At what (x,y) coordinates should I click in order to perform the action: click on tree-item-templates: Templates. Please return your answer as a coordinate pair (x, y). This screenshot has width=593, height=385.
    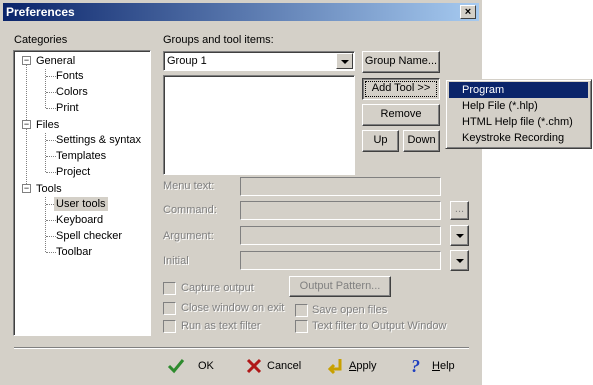
    Looking at the image, I should click on (81, 156).